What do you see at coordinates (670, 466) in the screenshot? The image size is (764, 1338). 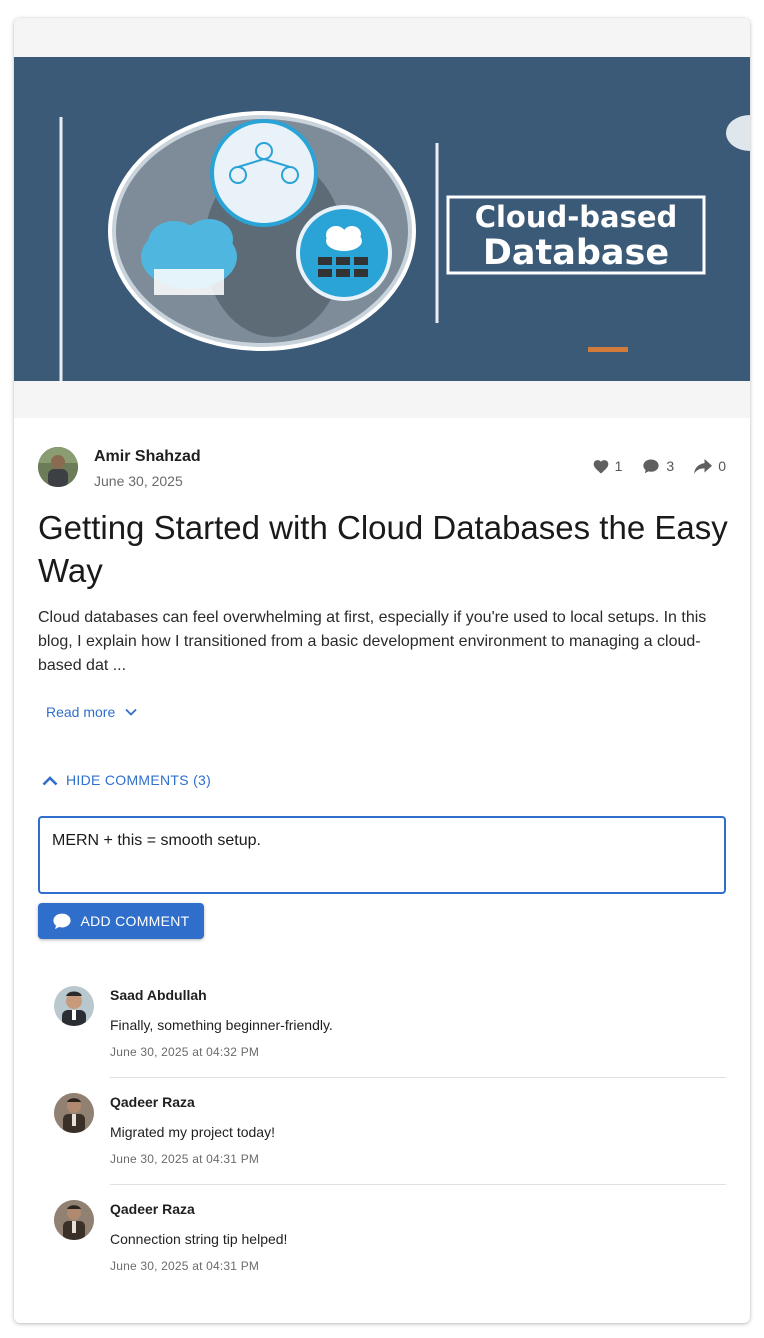 I see `comment-count: 3` at bounding box center [670, 466].